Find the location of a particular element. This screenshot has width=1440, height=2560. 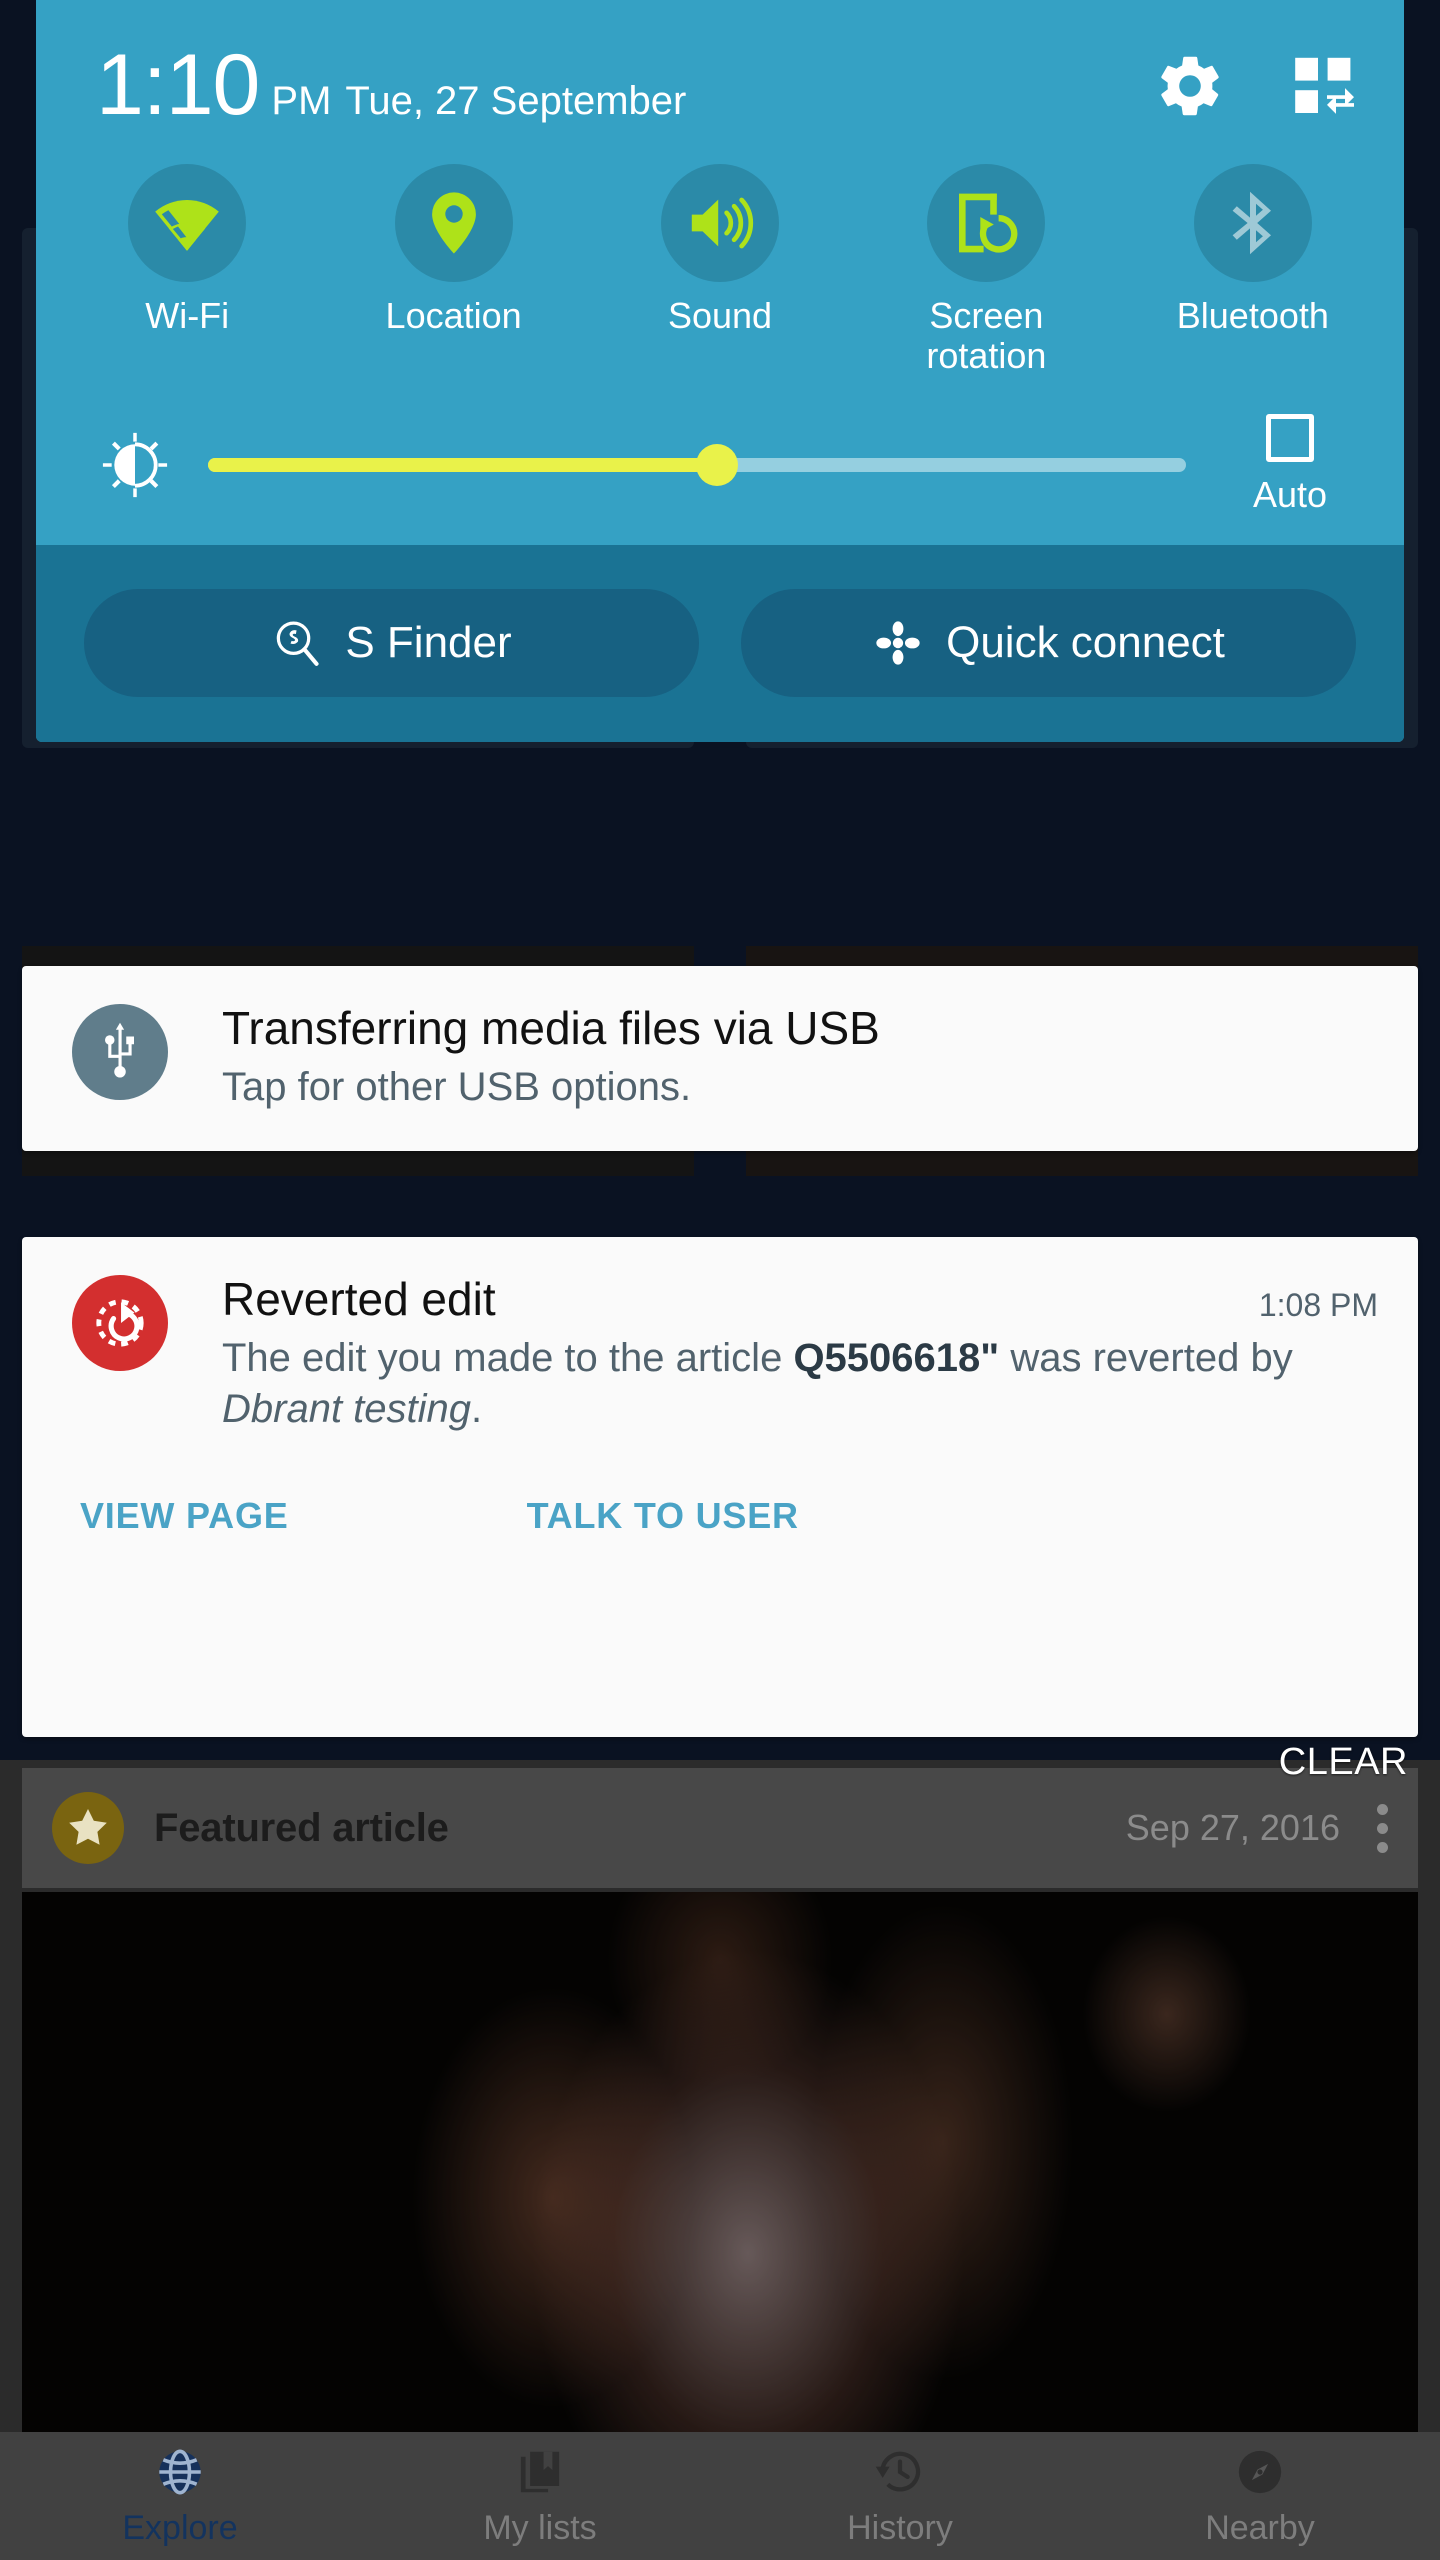

wifi-icon is located at coordinates (187, 223).